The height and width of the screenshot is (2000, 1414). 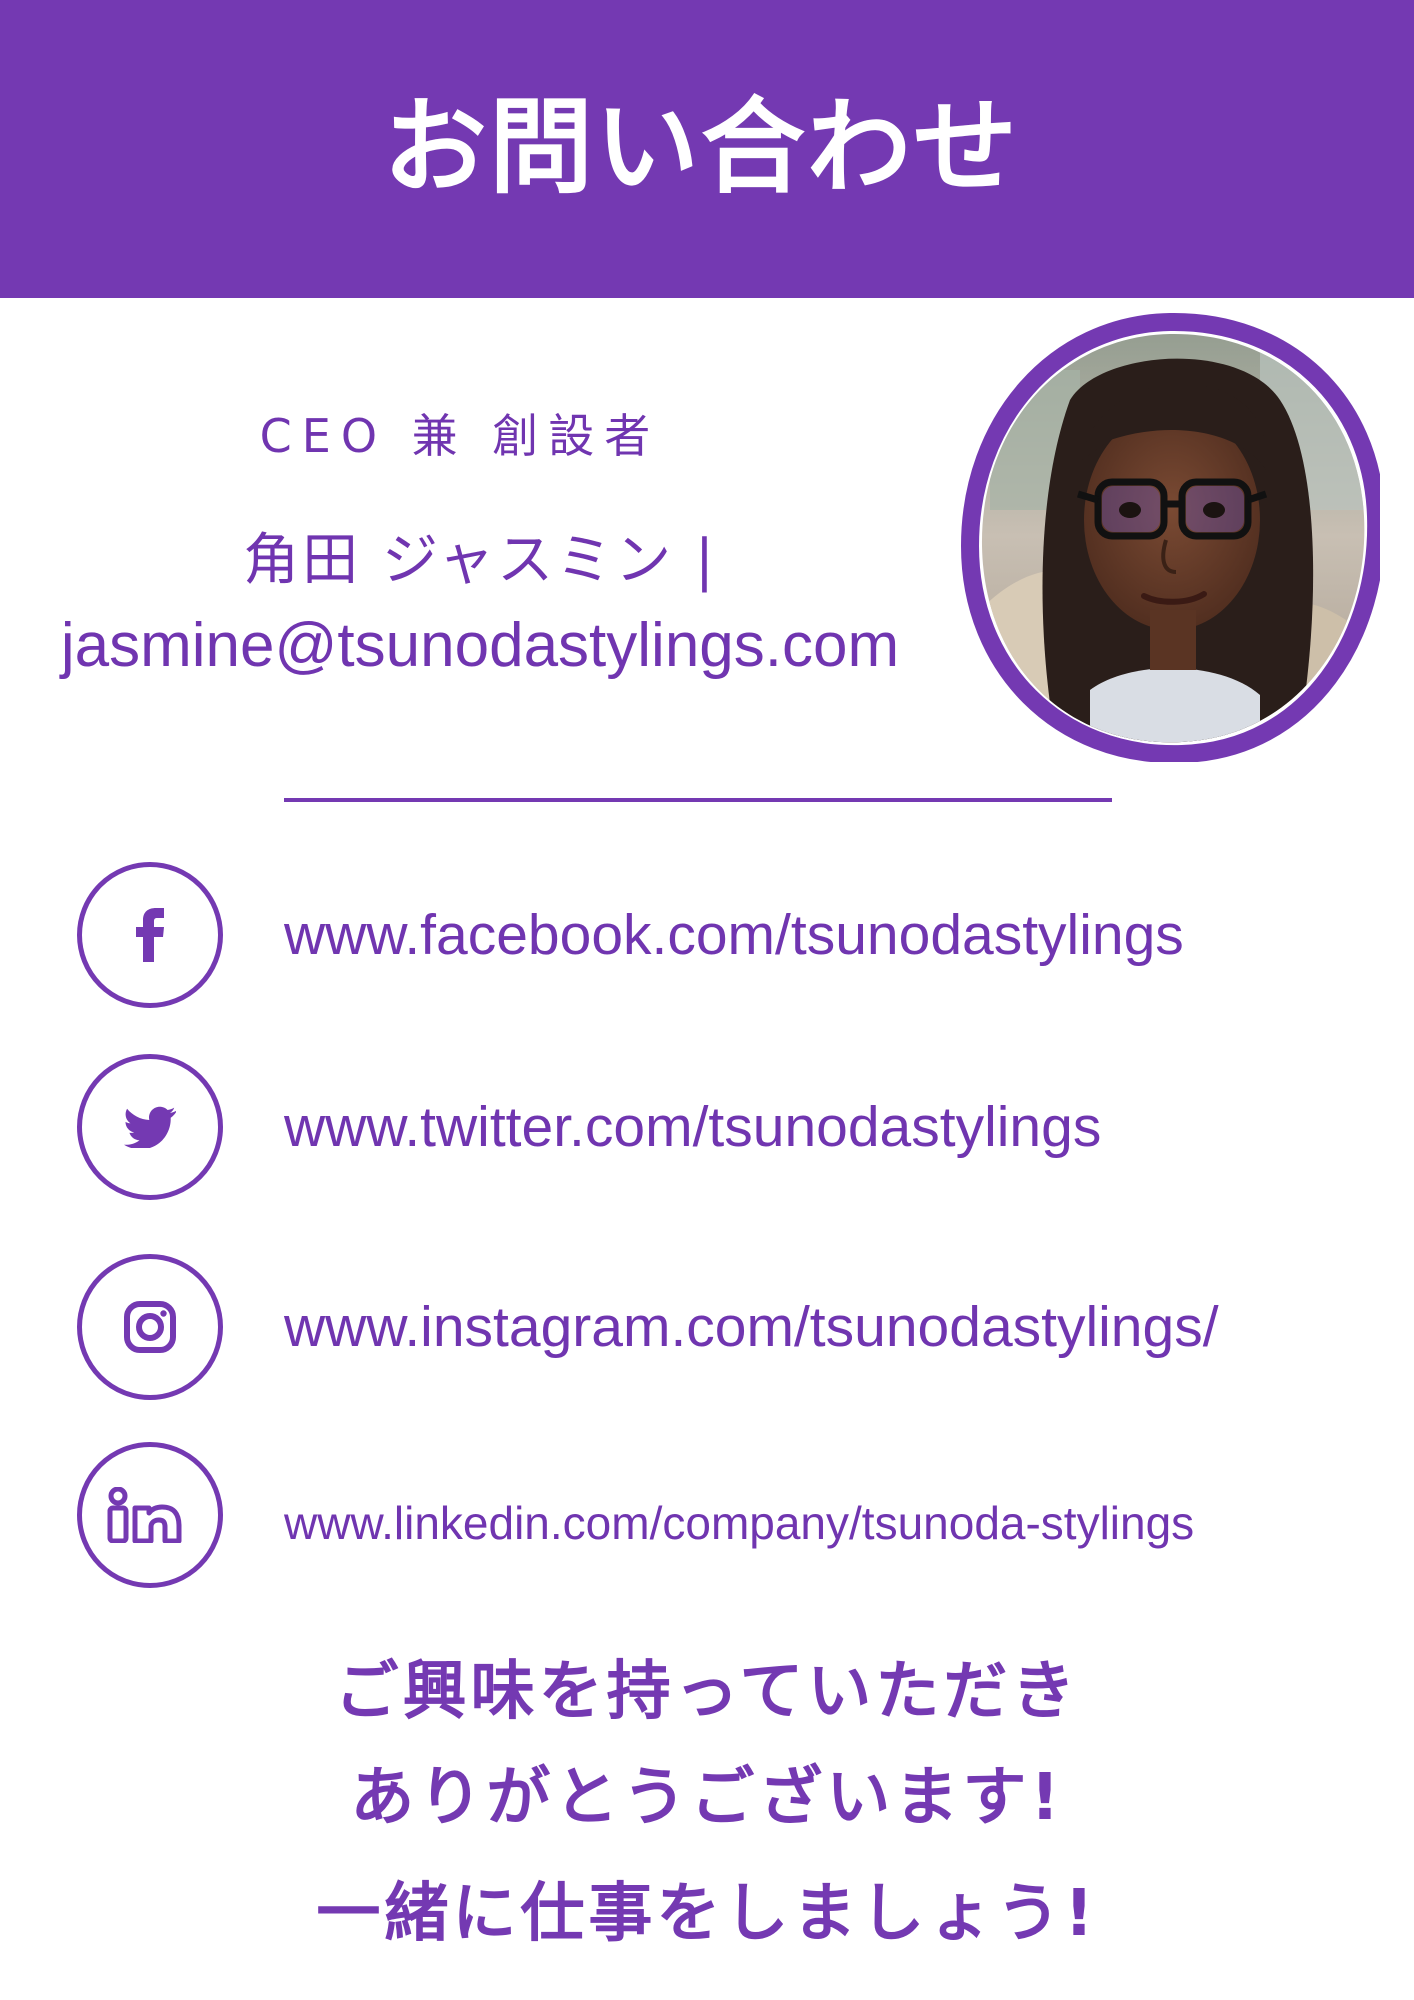 I want to click on job-title: CEO 兼 創設者, so click(x=460, y=436).